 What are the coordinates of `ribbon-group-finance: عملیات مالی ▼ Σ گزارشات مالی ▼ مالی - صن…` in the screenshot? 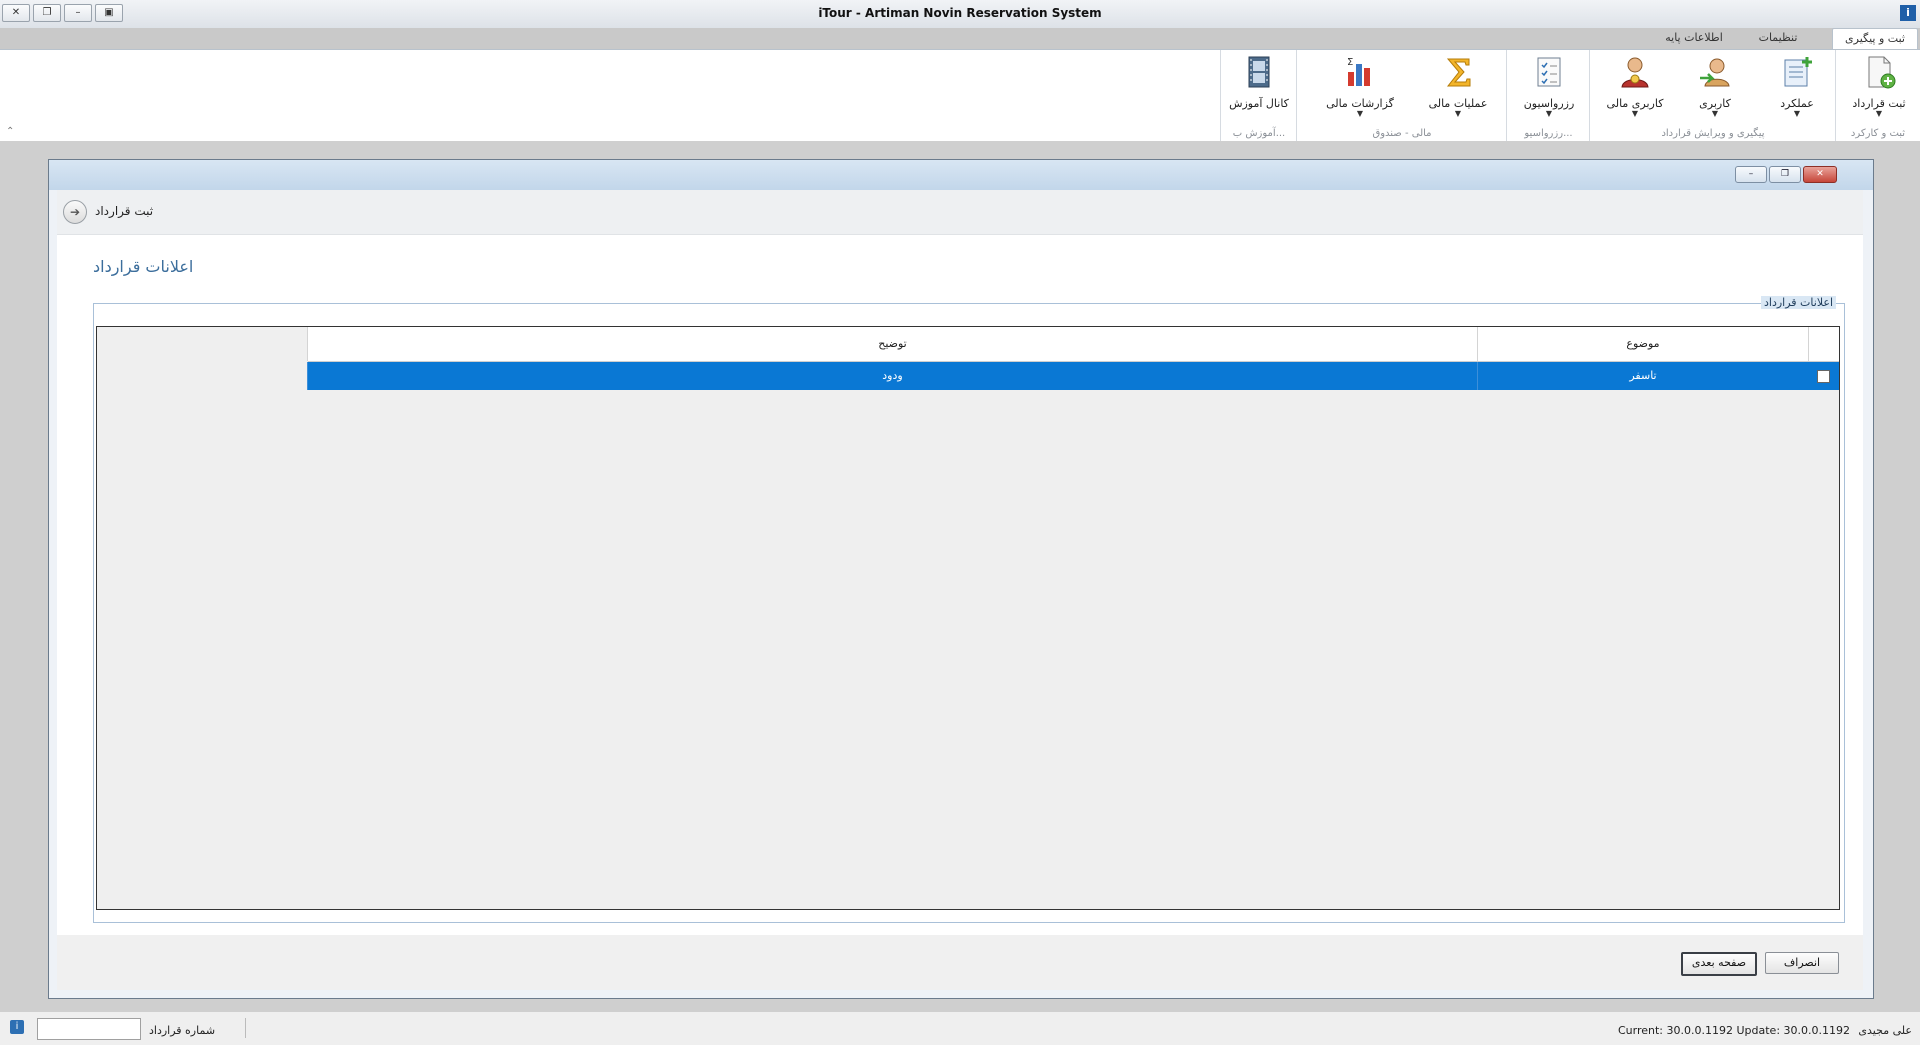 It's located at (1401, 95).